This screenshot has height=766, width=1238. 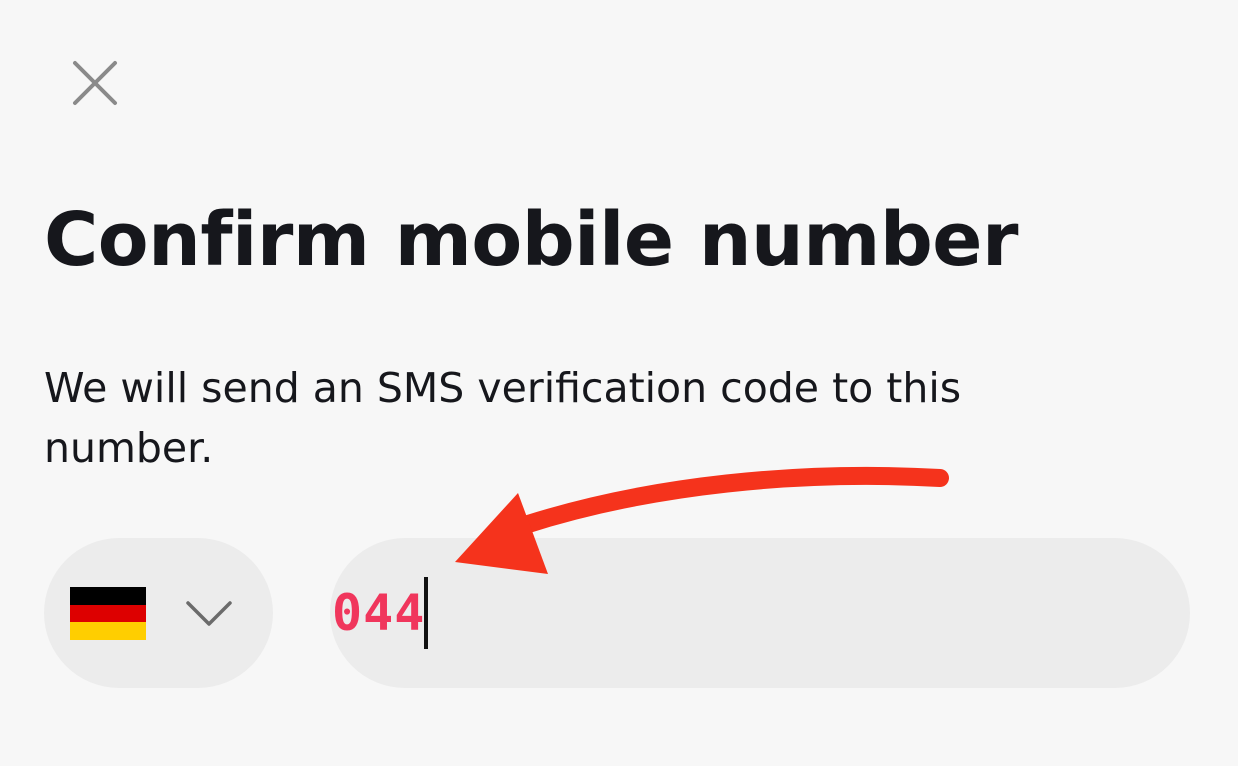 I want to click on chevron-down-icon, so click(x=209, y=613).